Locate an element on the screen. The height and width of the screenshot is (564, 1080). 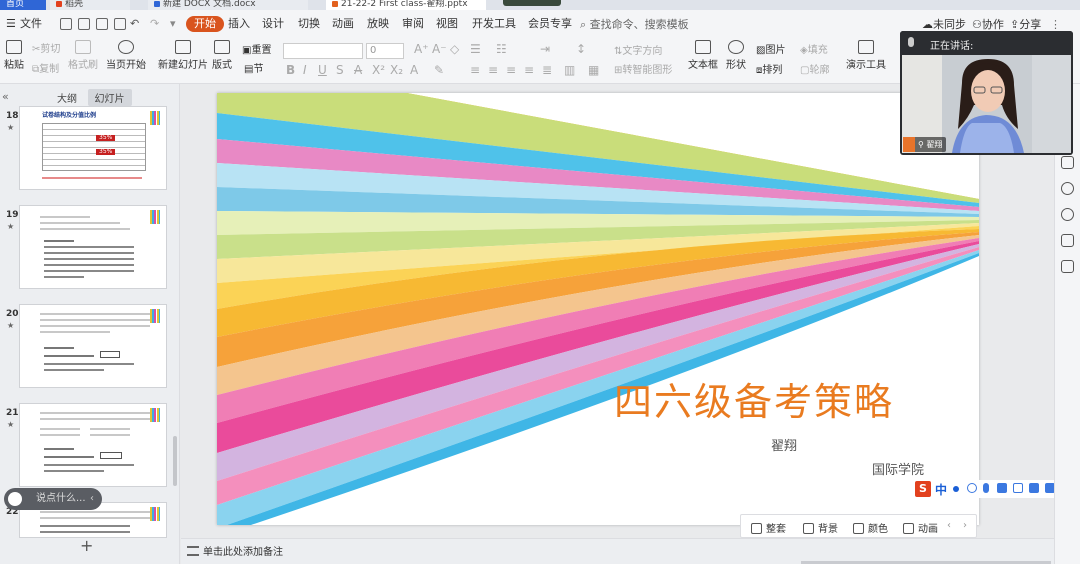
punctuation-icon is located at coordinates (956, 489).